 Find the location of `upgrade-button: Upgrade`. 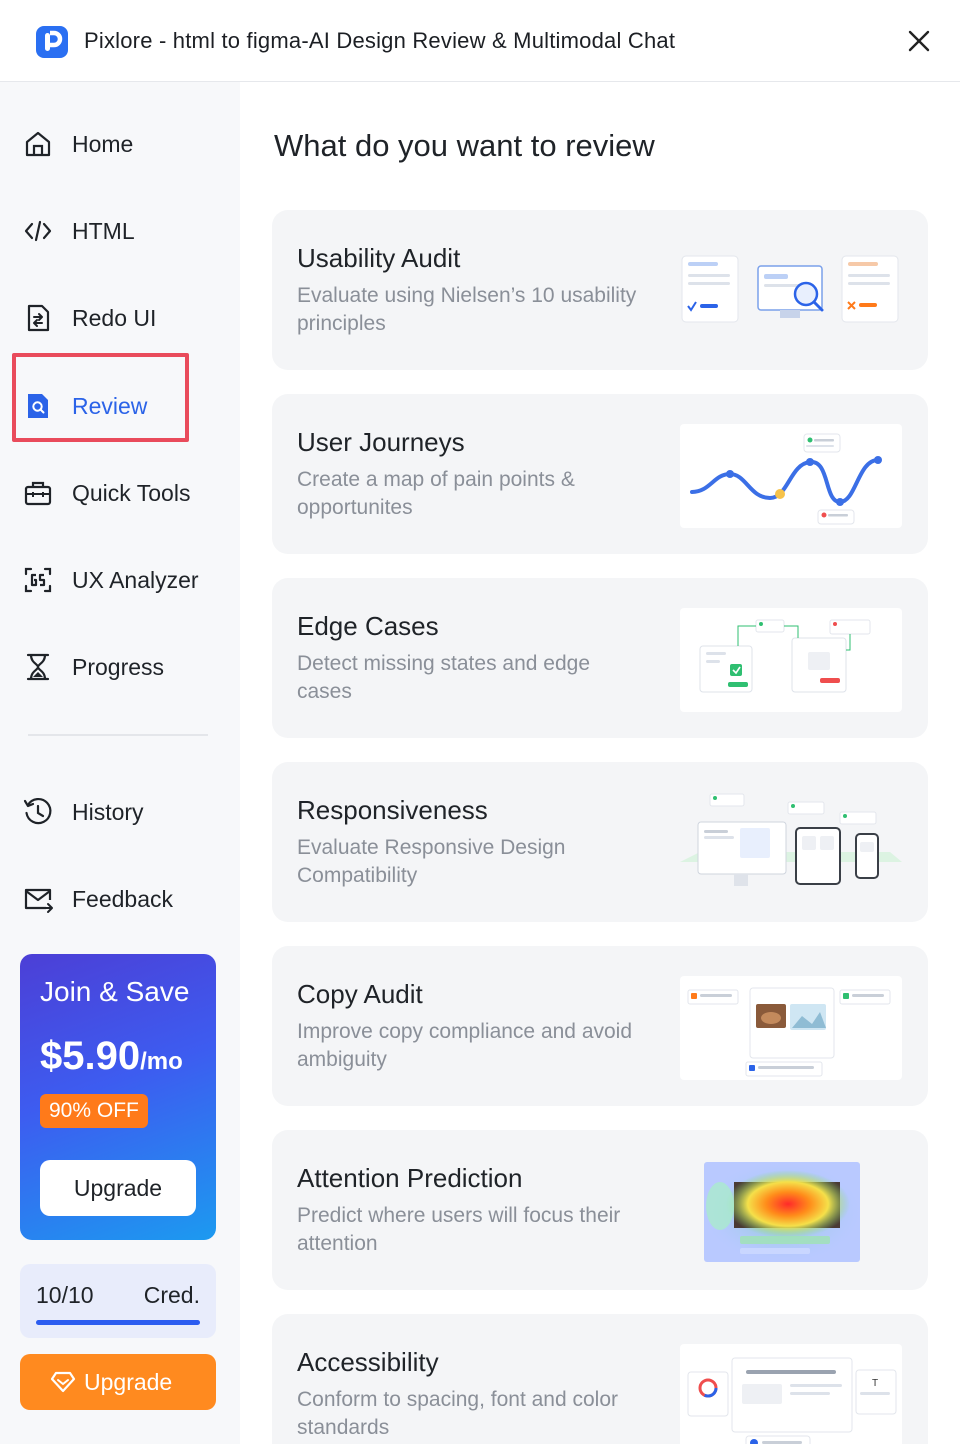

upgrade-button: Upgrade is located at coordinates (118, 1382).